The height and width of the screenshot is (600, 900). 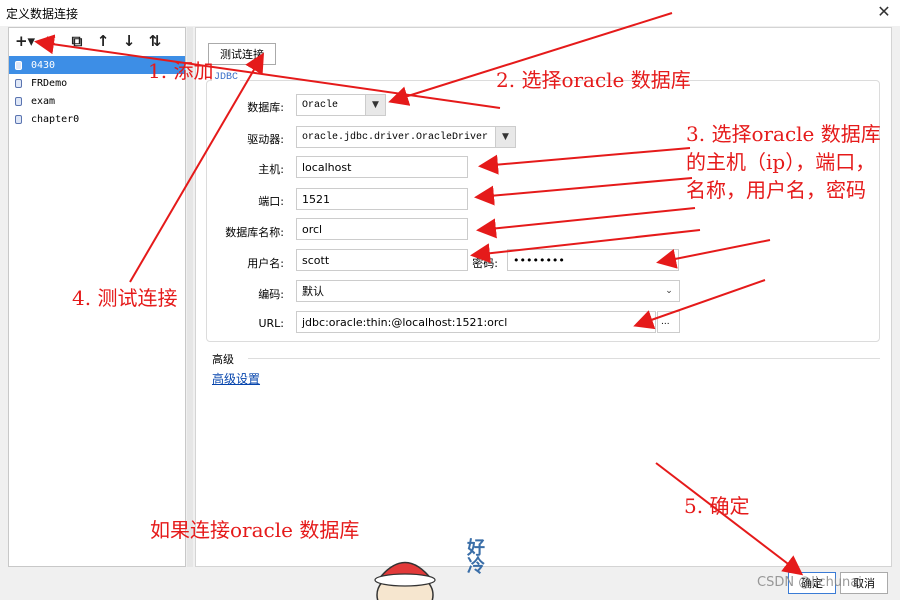 I want to click on sort-icon: ⇅, so click(x=155, y=41).